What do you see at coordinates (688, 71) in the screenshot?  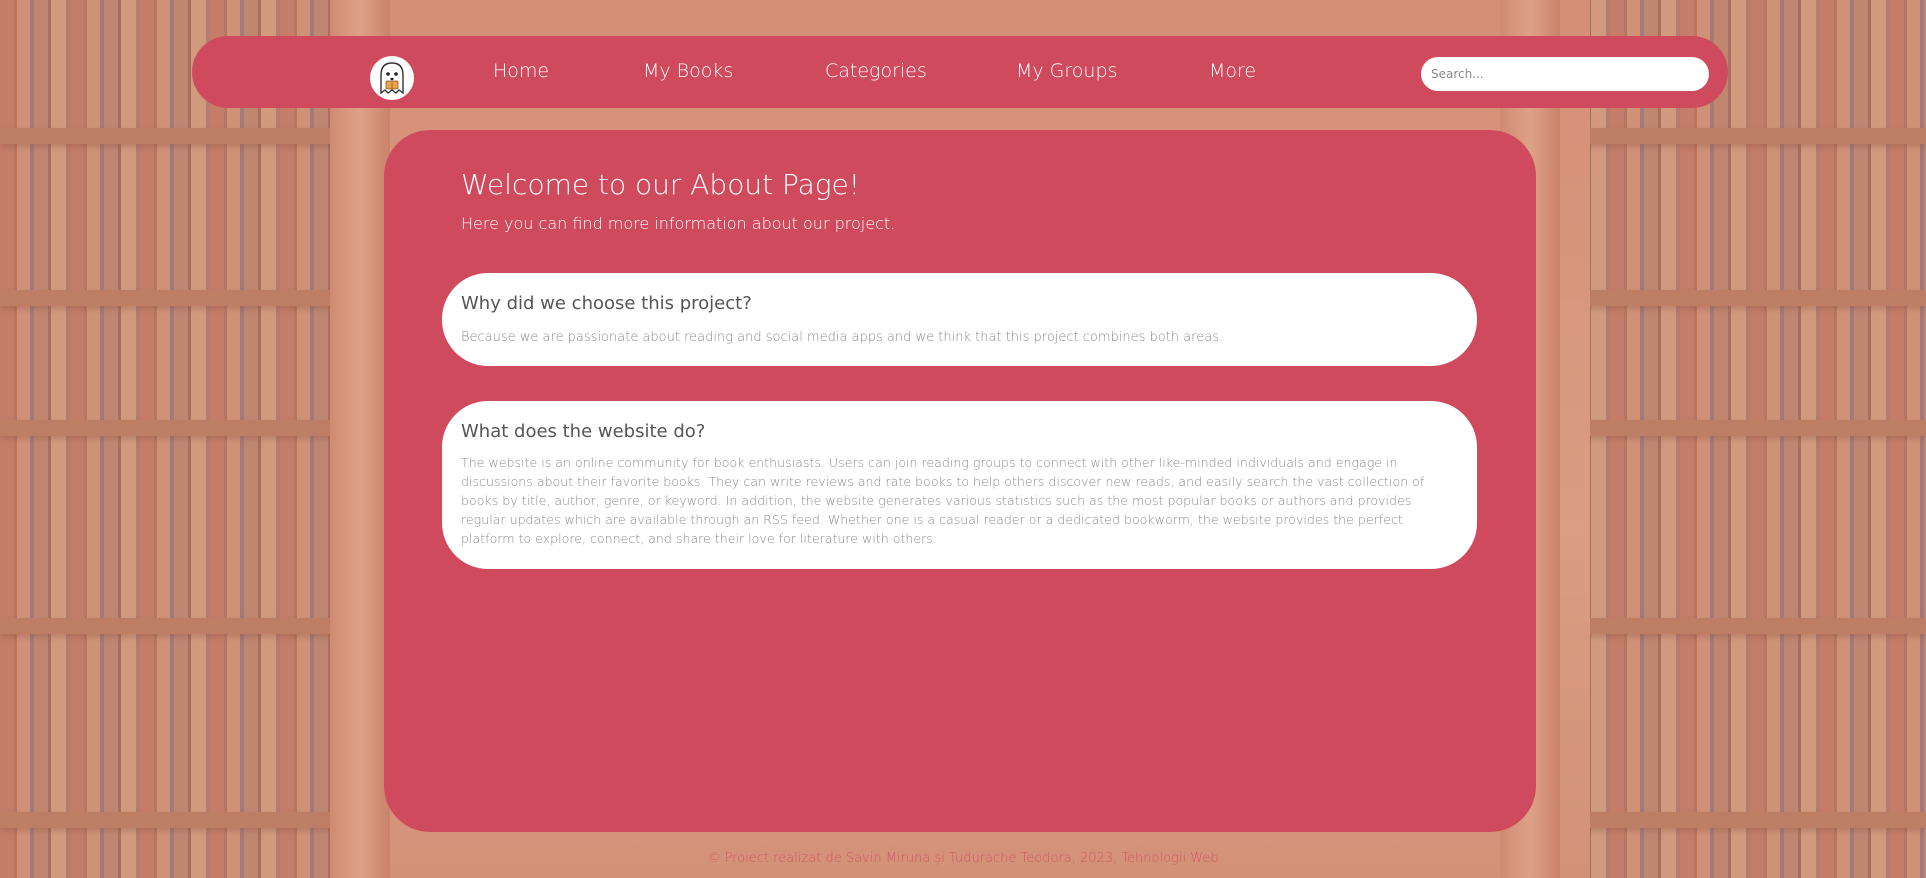 I see `nav-link-my-books: My Books` at bounding box center [688, 71].